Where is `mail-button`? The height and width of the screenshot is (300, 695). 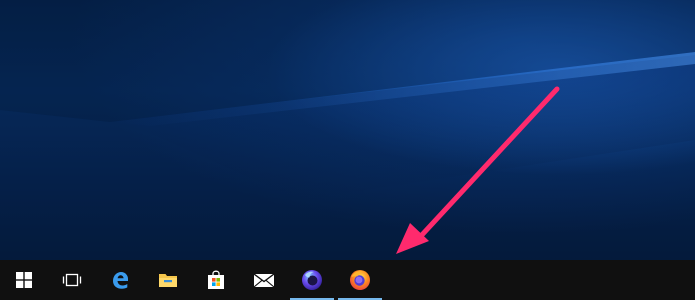 mail-button is located at coordinates (264, 280).